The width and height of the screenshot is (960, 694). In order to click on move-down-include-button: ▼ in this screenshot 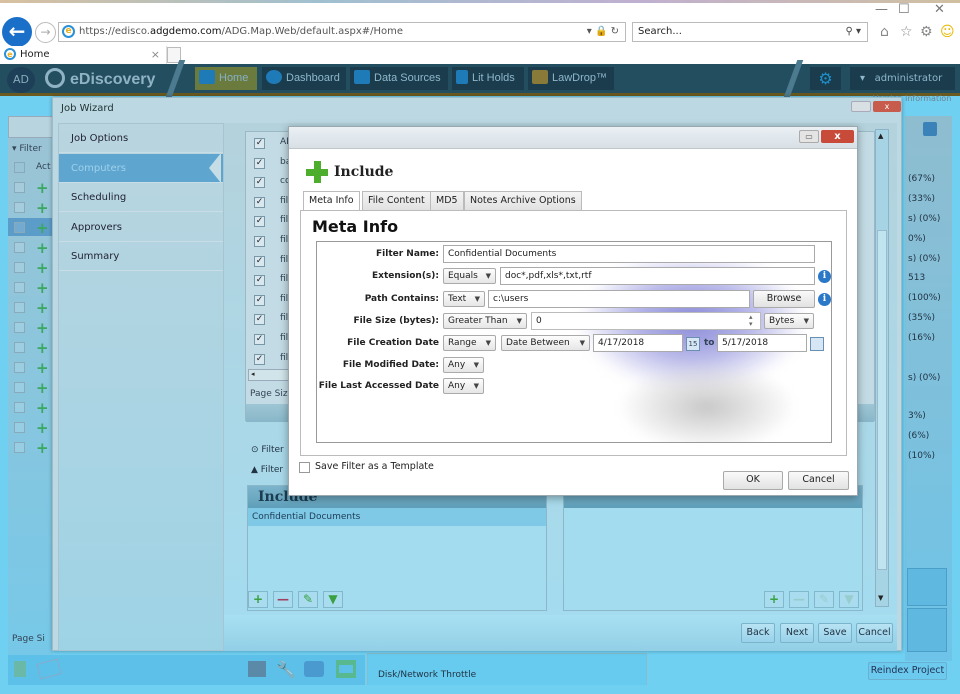, I will do `click(333, 599)`.